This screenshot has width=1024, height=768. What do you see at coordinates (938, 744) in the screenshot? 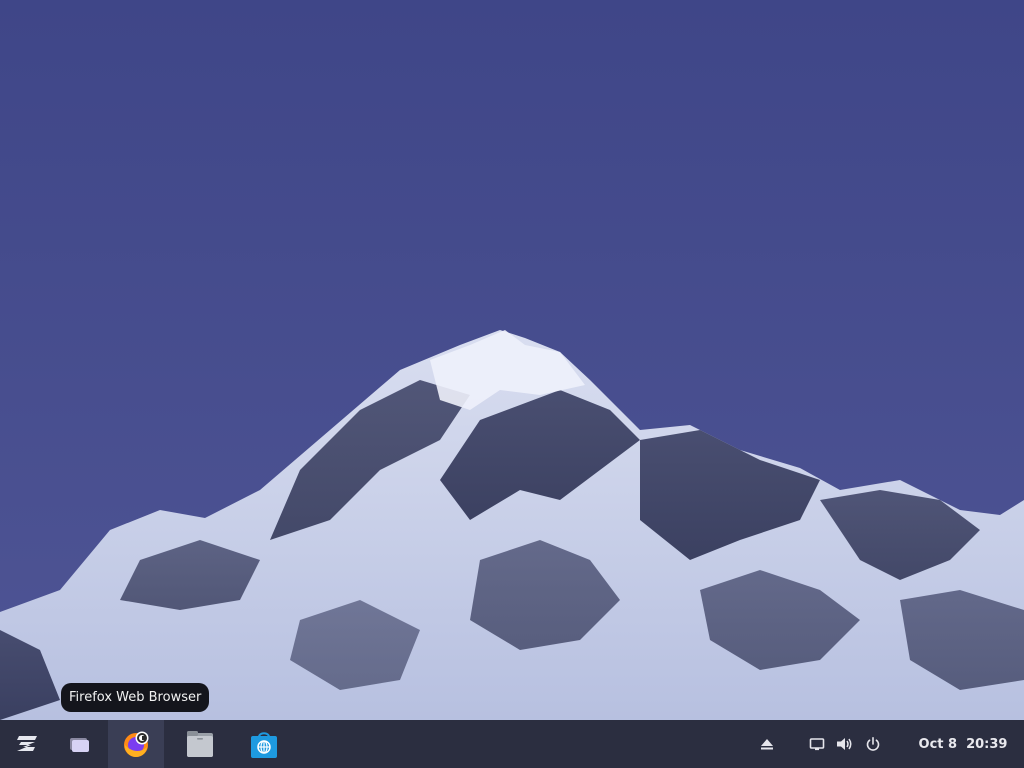
I see `clock-date: Oct 8` at bounding box center [938, 744].